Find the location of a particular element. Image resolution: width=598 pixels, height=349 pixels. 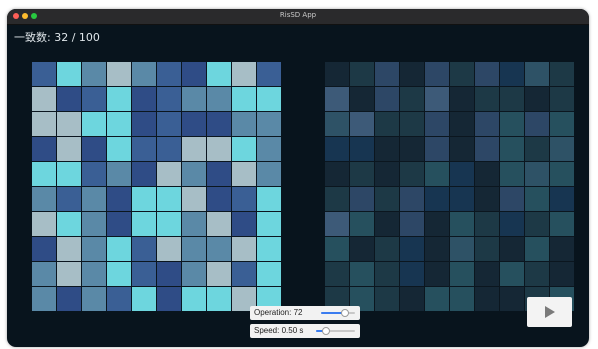

speed-slider is located at coordinates (335, 331).